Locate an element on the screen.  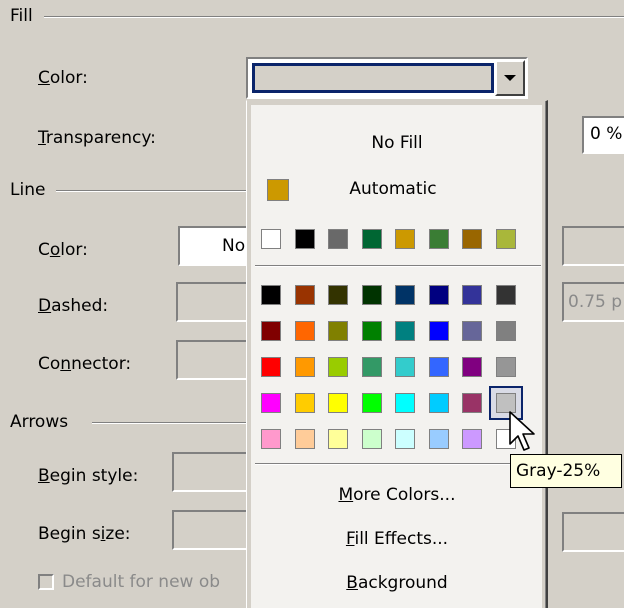
fill-color-combo is located at coordinates (387, 78).